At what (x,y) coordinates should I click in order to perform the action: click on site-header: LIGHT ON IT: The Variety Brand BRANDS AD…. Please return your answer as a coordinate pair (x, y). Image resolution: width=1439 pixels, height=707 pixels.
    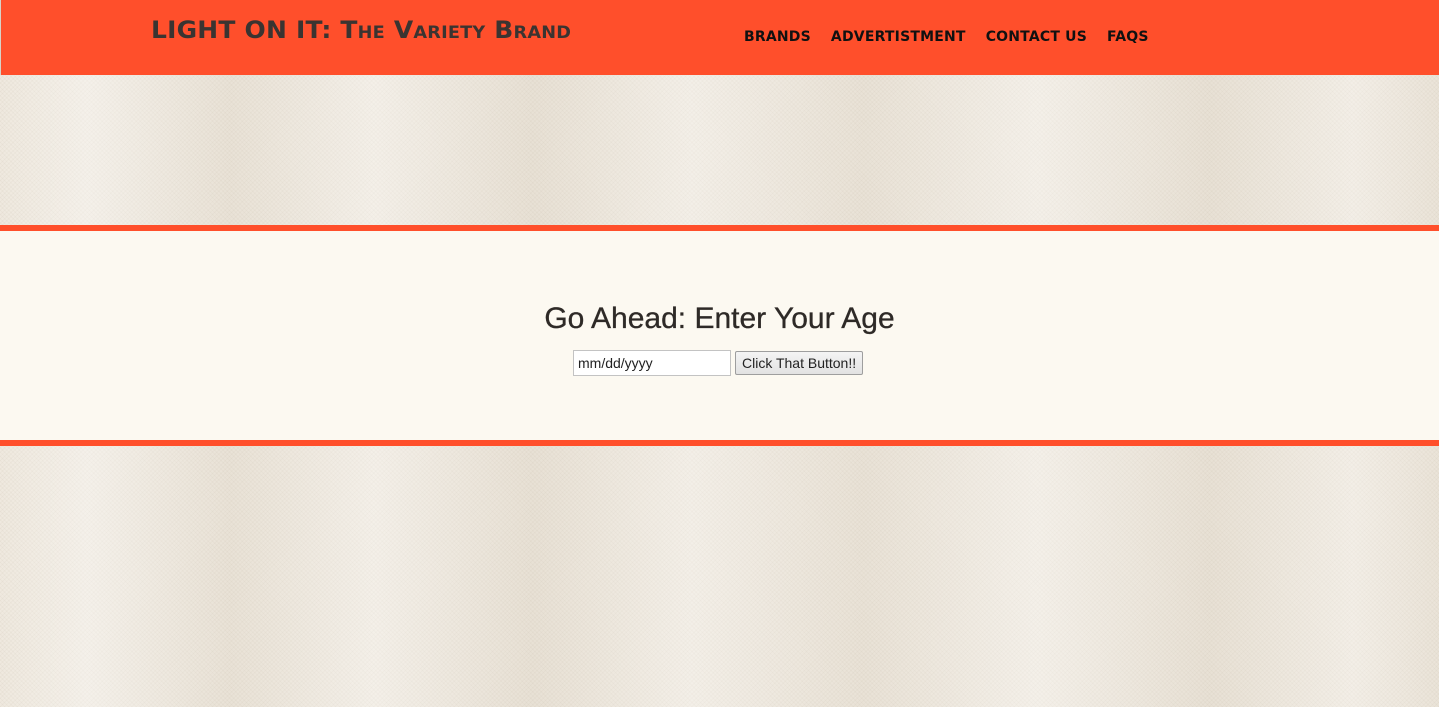
    Looking at the image, I should click on (719, 37).